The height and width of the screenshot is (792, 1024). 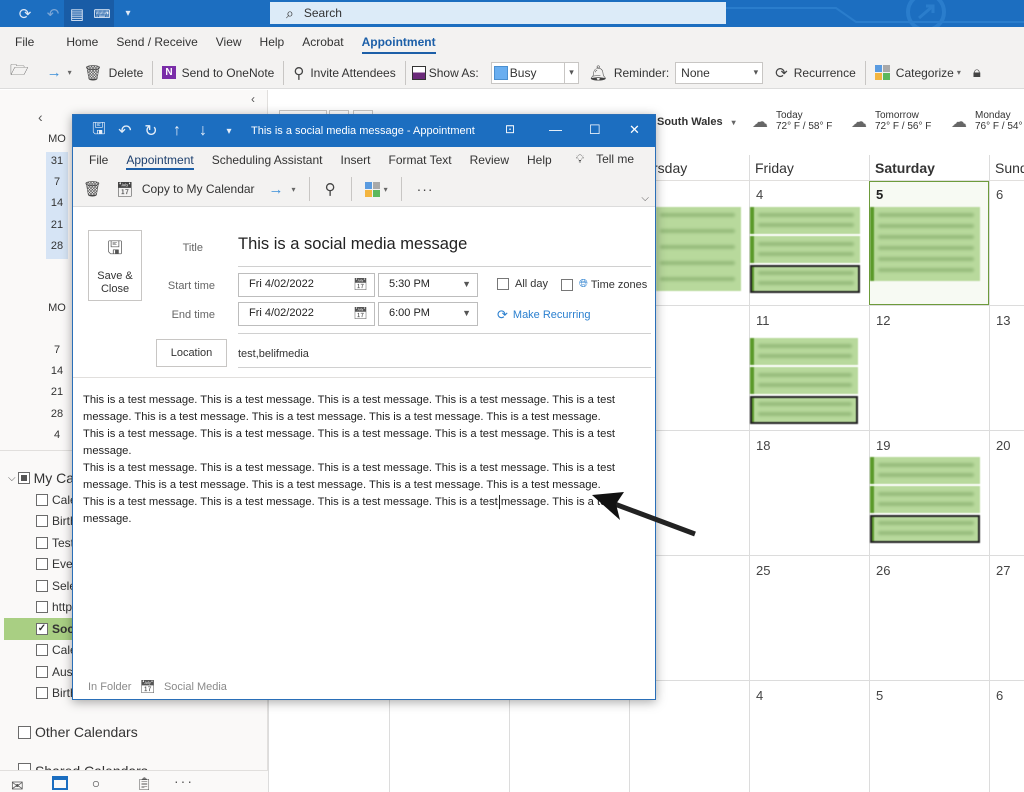 What do you see at coordinates (253, 99) in the screenshot?
I see `collapse-pane-icon: ‹` at bounding box center [253, 99].